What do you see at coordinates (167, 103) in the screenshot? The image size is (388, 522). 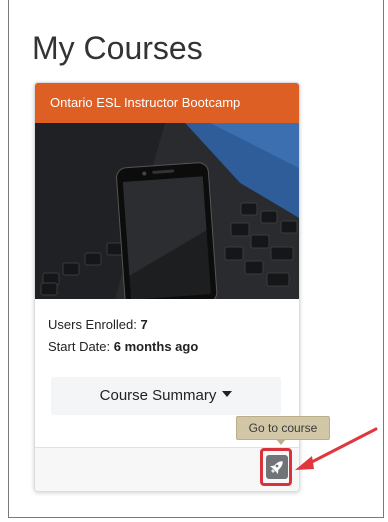 I see `course-title: Ontario ESL Instructor Bootcamp` at bounding box center [167, 103].